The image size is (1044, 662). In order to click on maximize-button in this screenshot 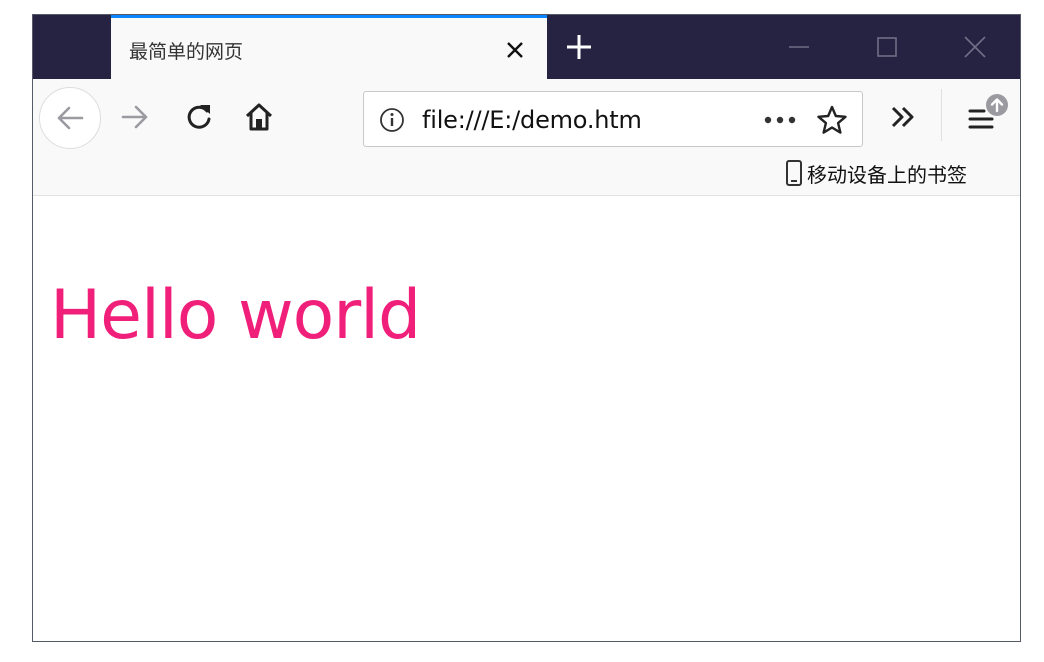, I will do `click(887, 47)`.